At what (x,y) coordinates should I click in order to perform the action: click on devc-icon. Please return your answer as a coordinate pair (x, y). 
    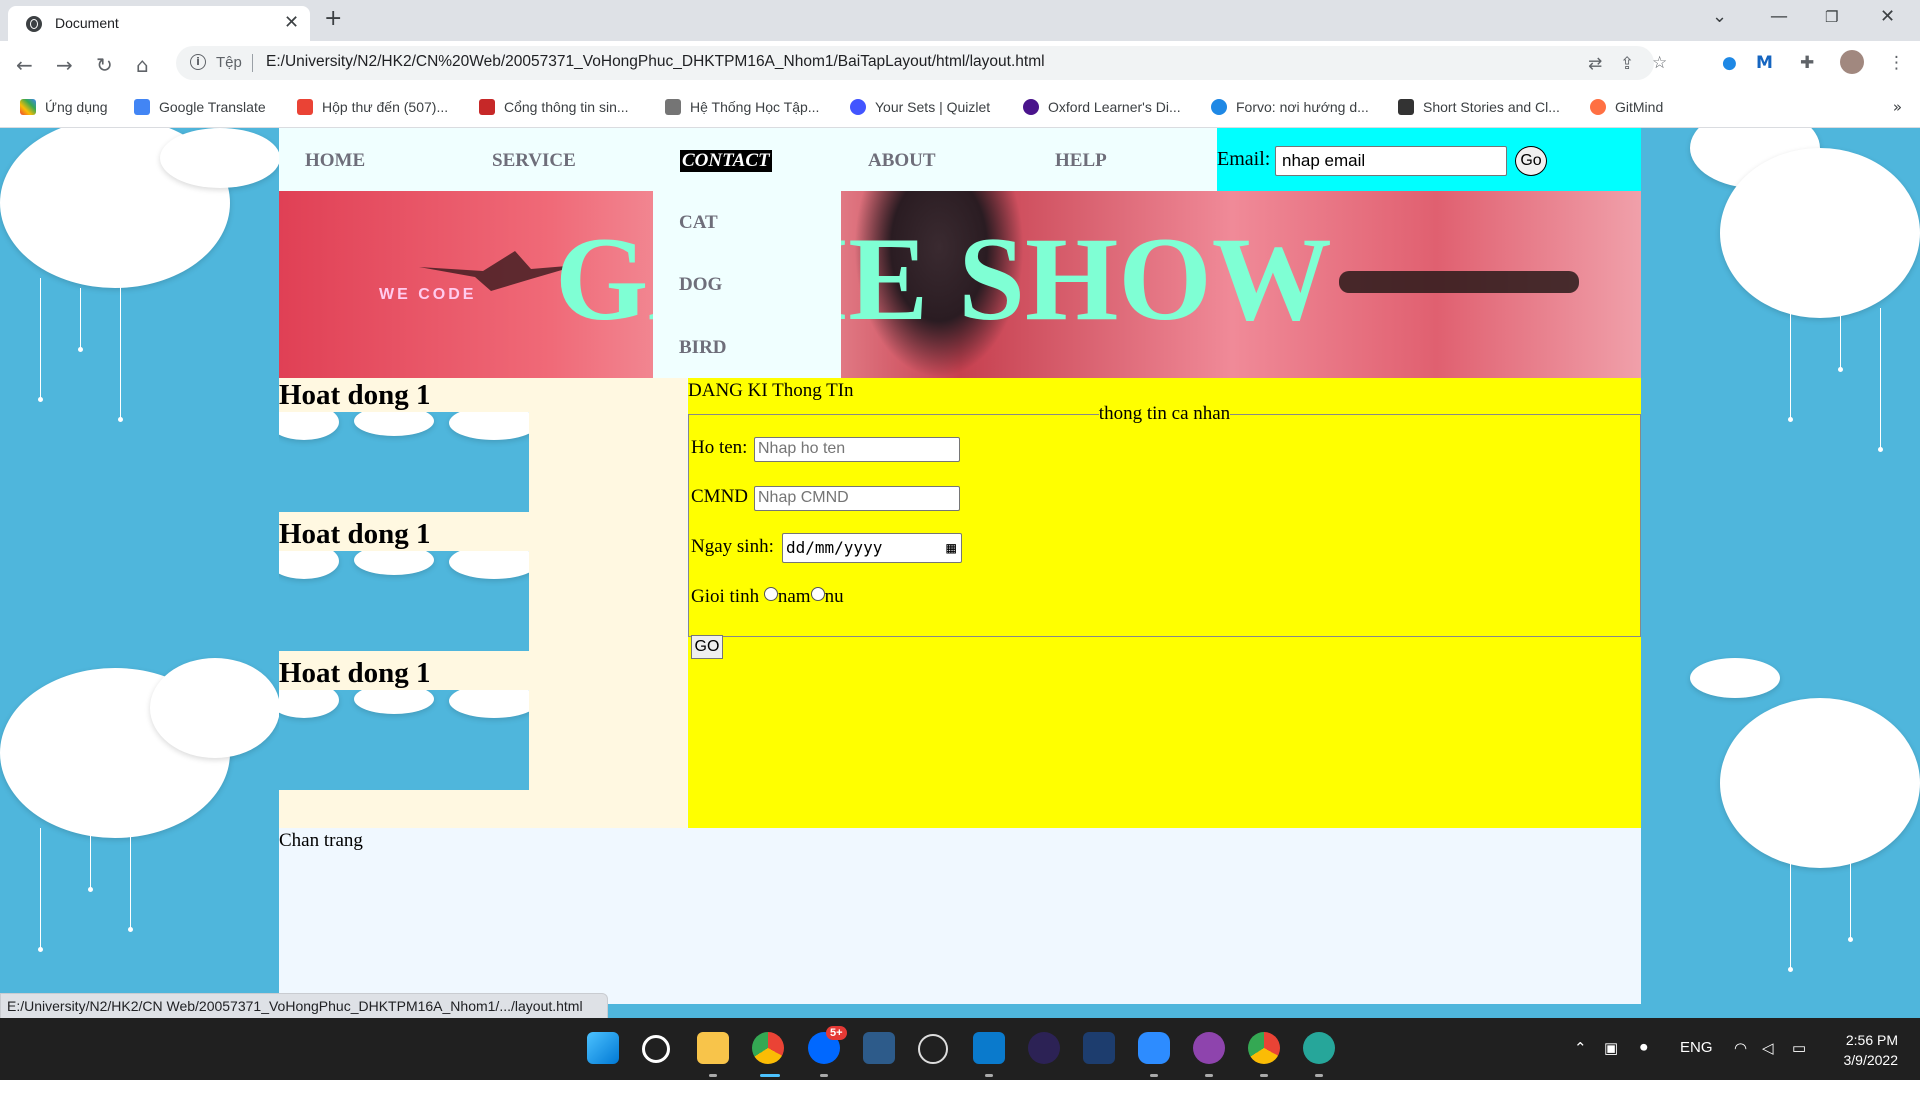
    Looking at the image, I should click on (1099, 1048).